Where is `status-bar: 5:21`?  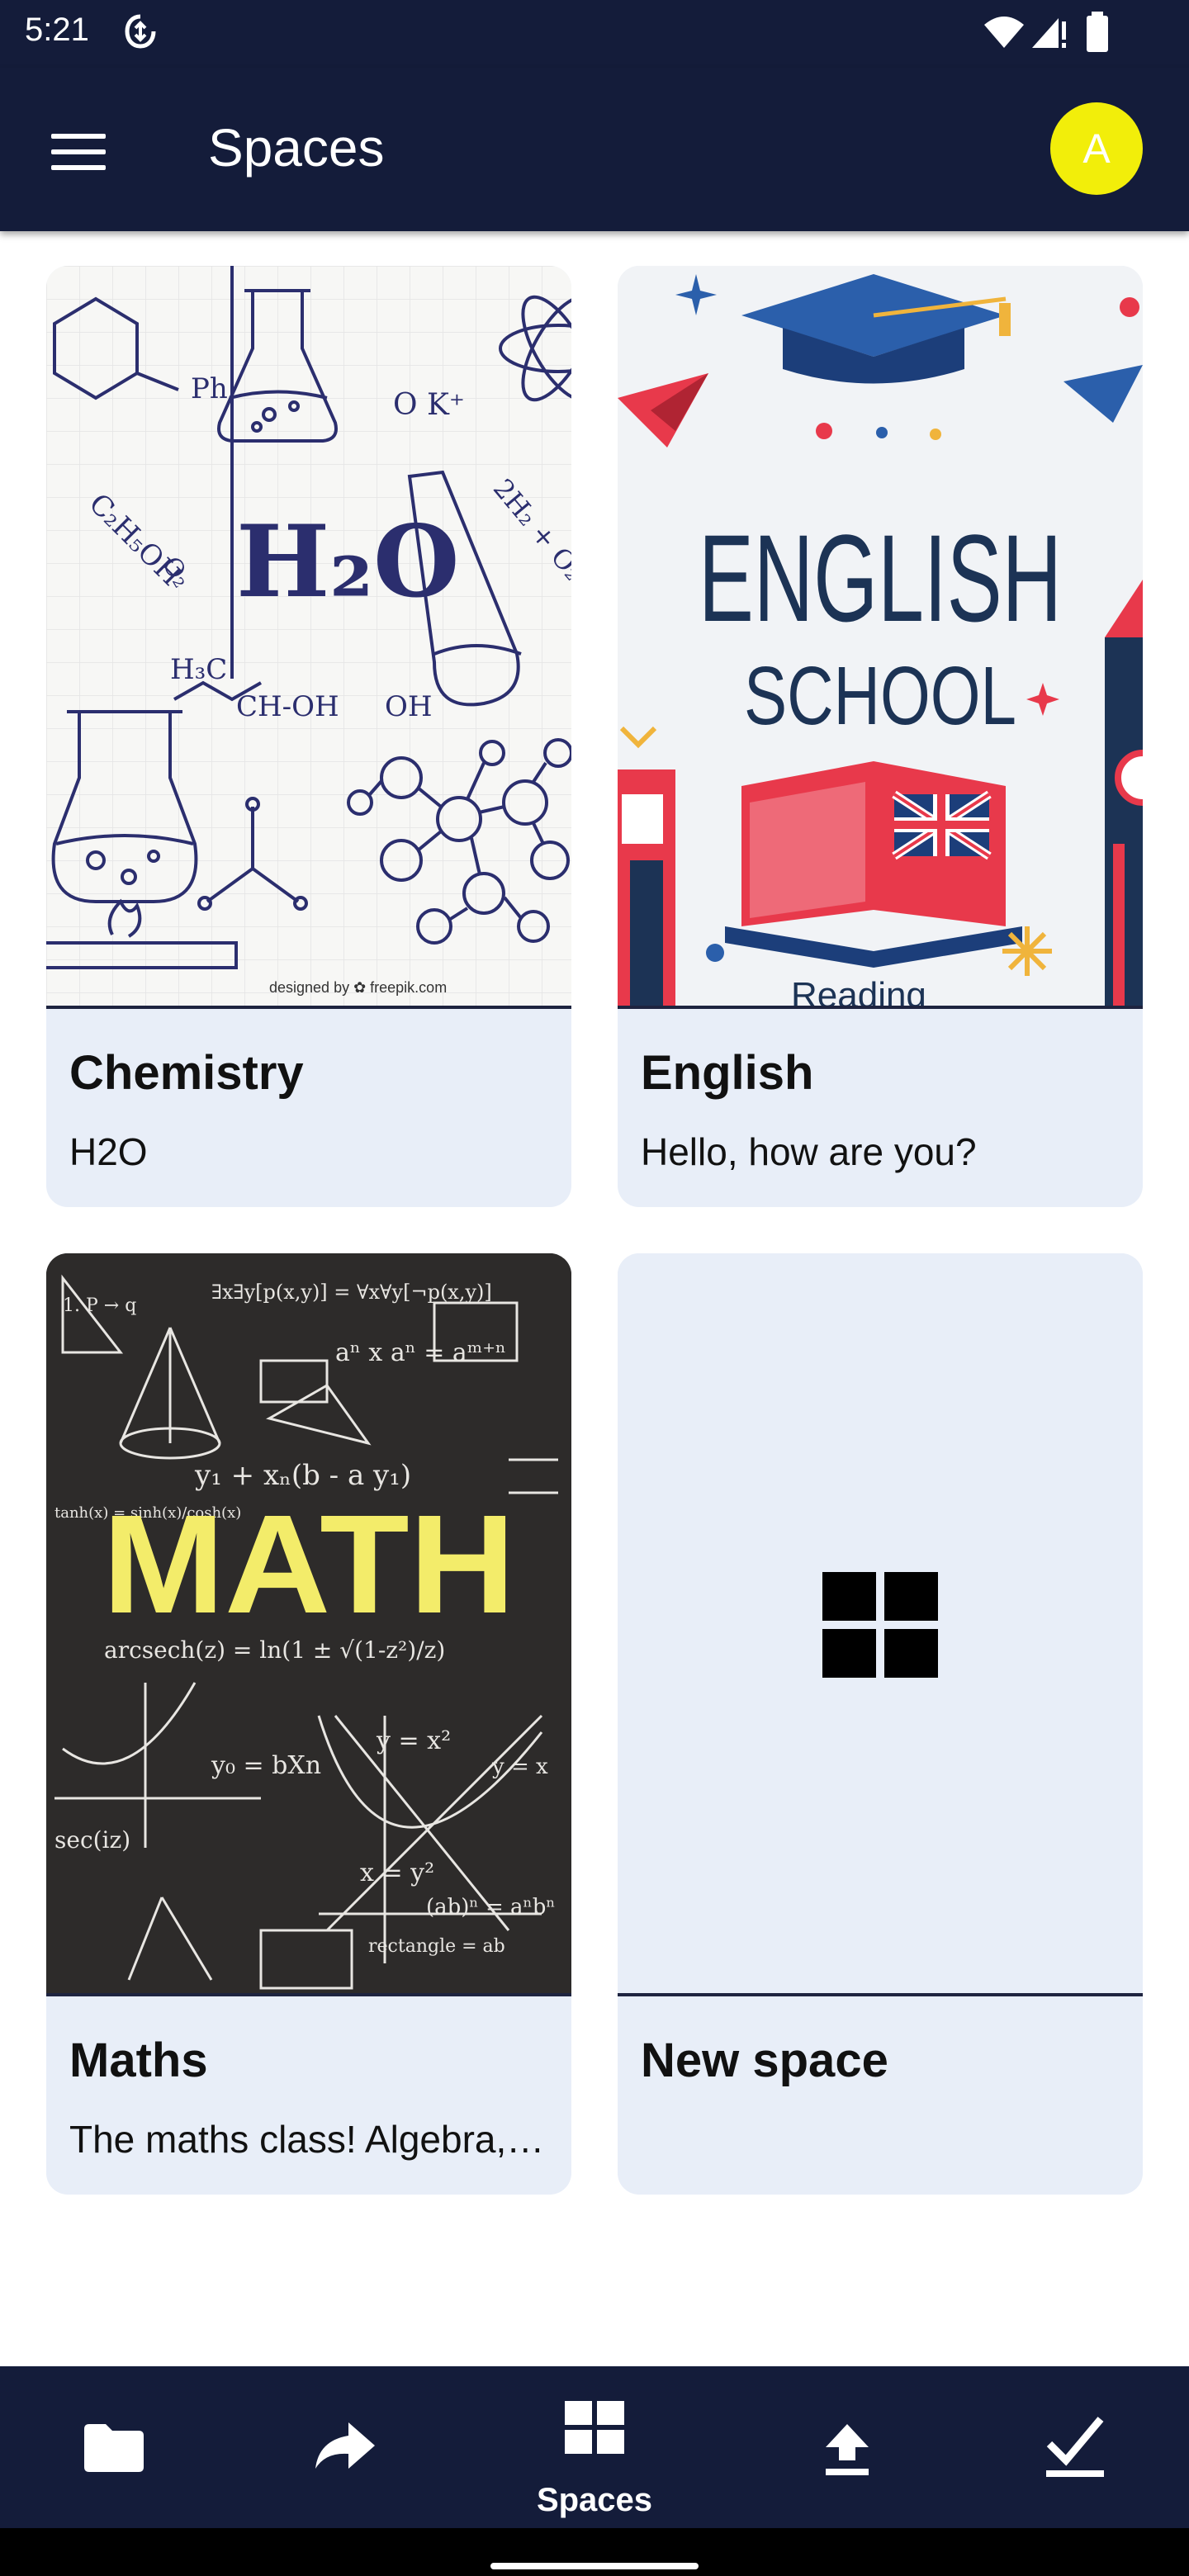 status-bar: 5:21 is located at coordinates (594, 34).